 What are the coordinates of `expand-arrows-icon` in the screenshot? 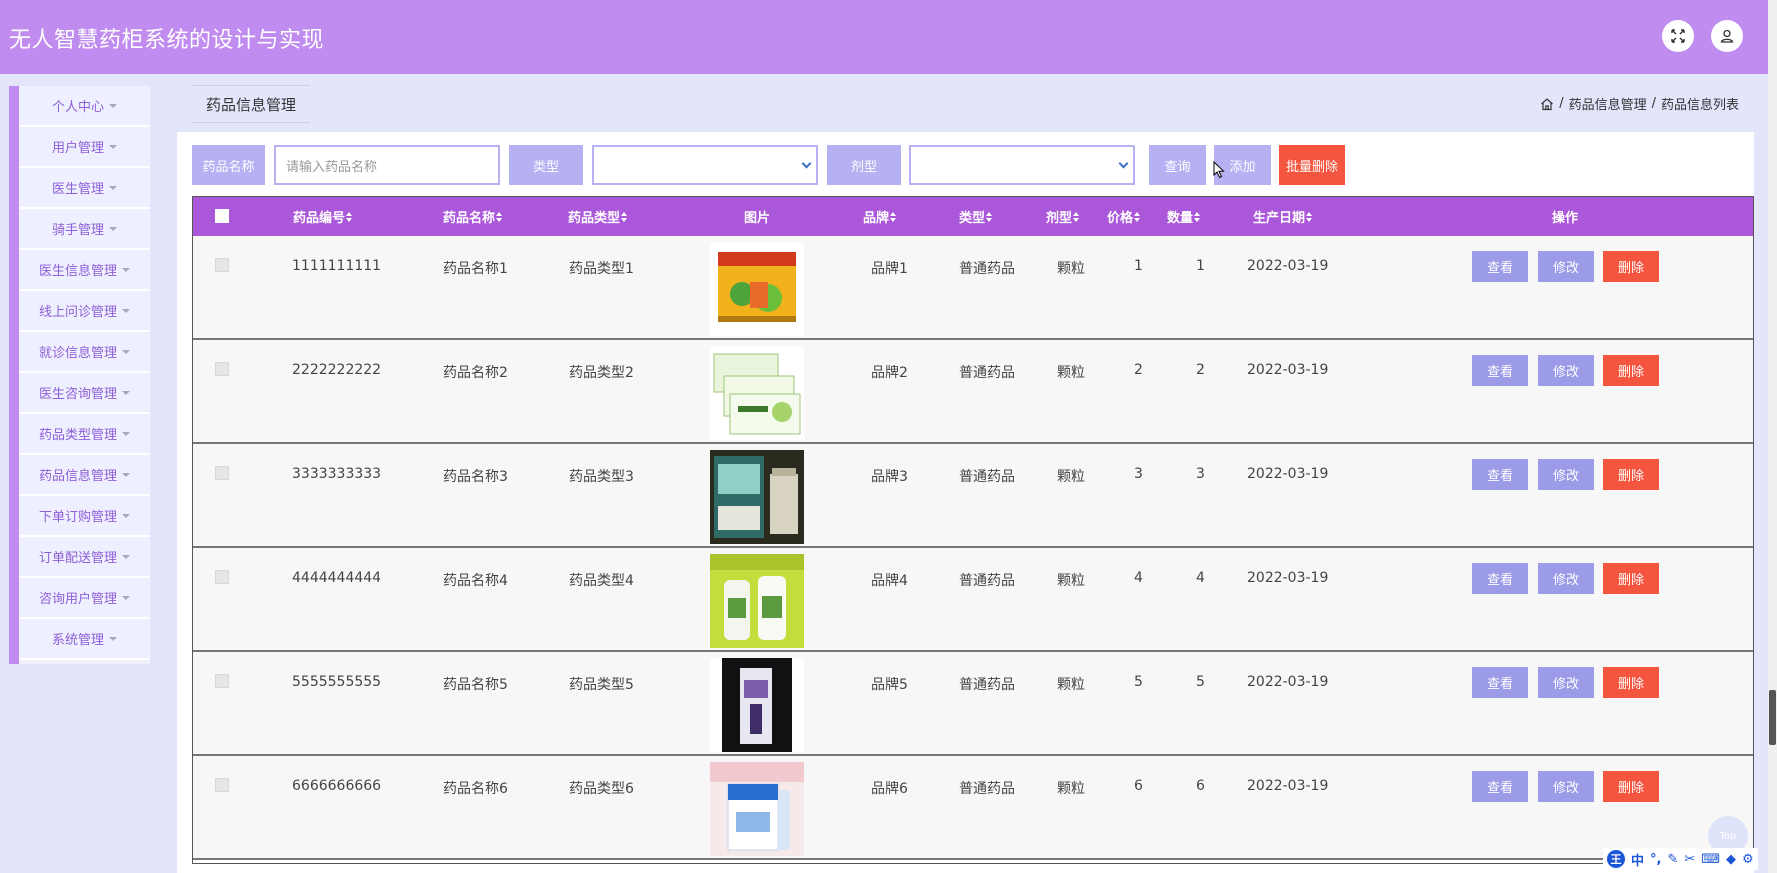 It's located at (1678, 36).